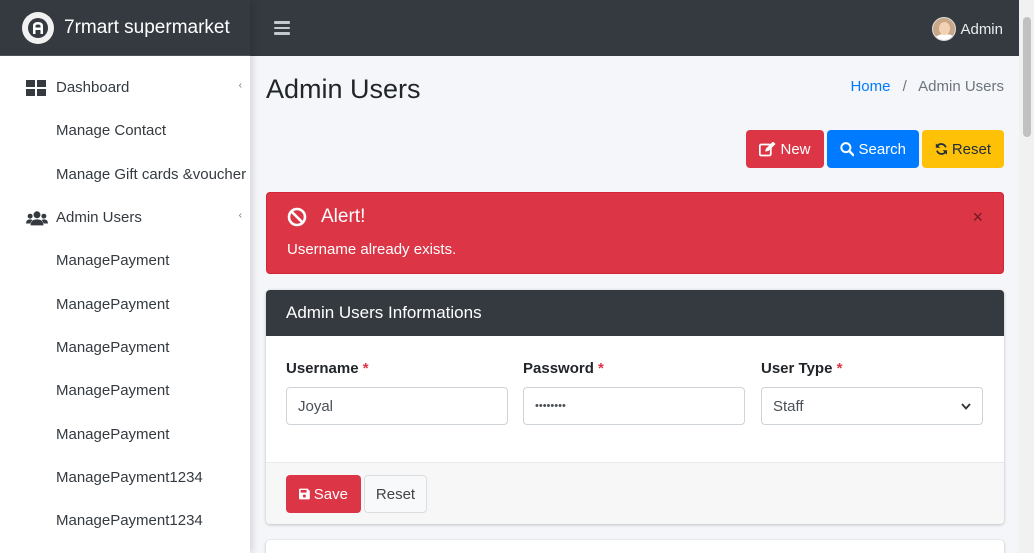  What do you see at coordinates (151, 174) in the screenshot?
I see `sidebar-item-label: Manage Gift cards &voucher` at bounding box center [151, 174].